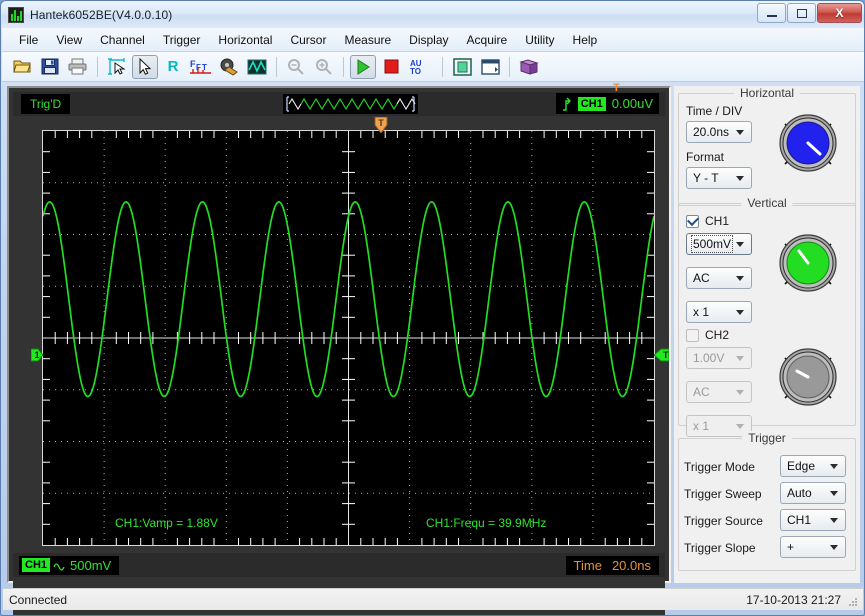 The image size is (865, 616). Describe the element at coordinates (324, 67) in the screenshot. I see `zoom-in-button` at that location.